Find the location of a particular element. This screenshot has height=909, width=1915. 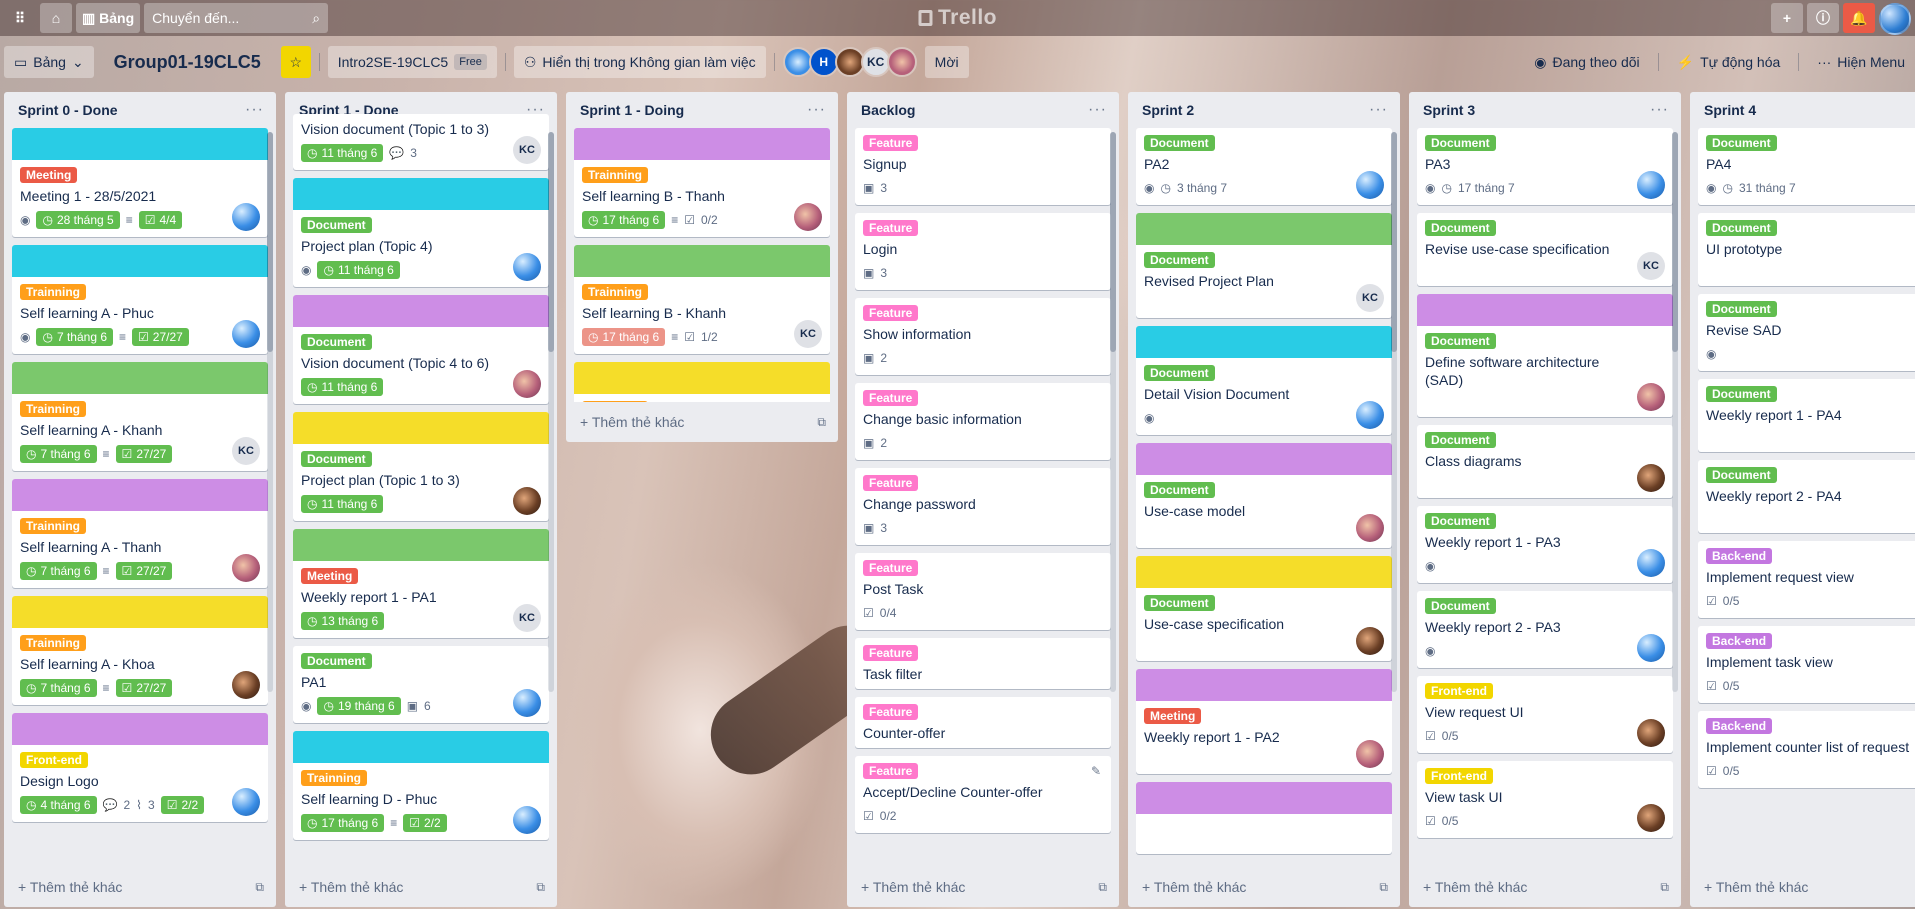

create-plus-icon: + is located at coordinates (1787, 18).